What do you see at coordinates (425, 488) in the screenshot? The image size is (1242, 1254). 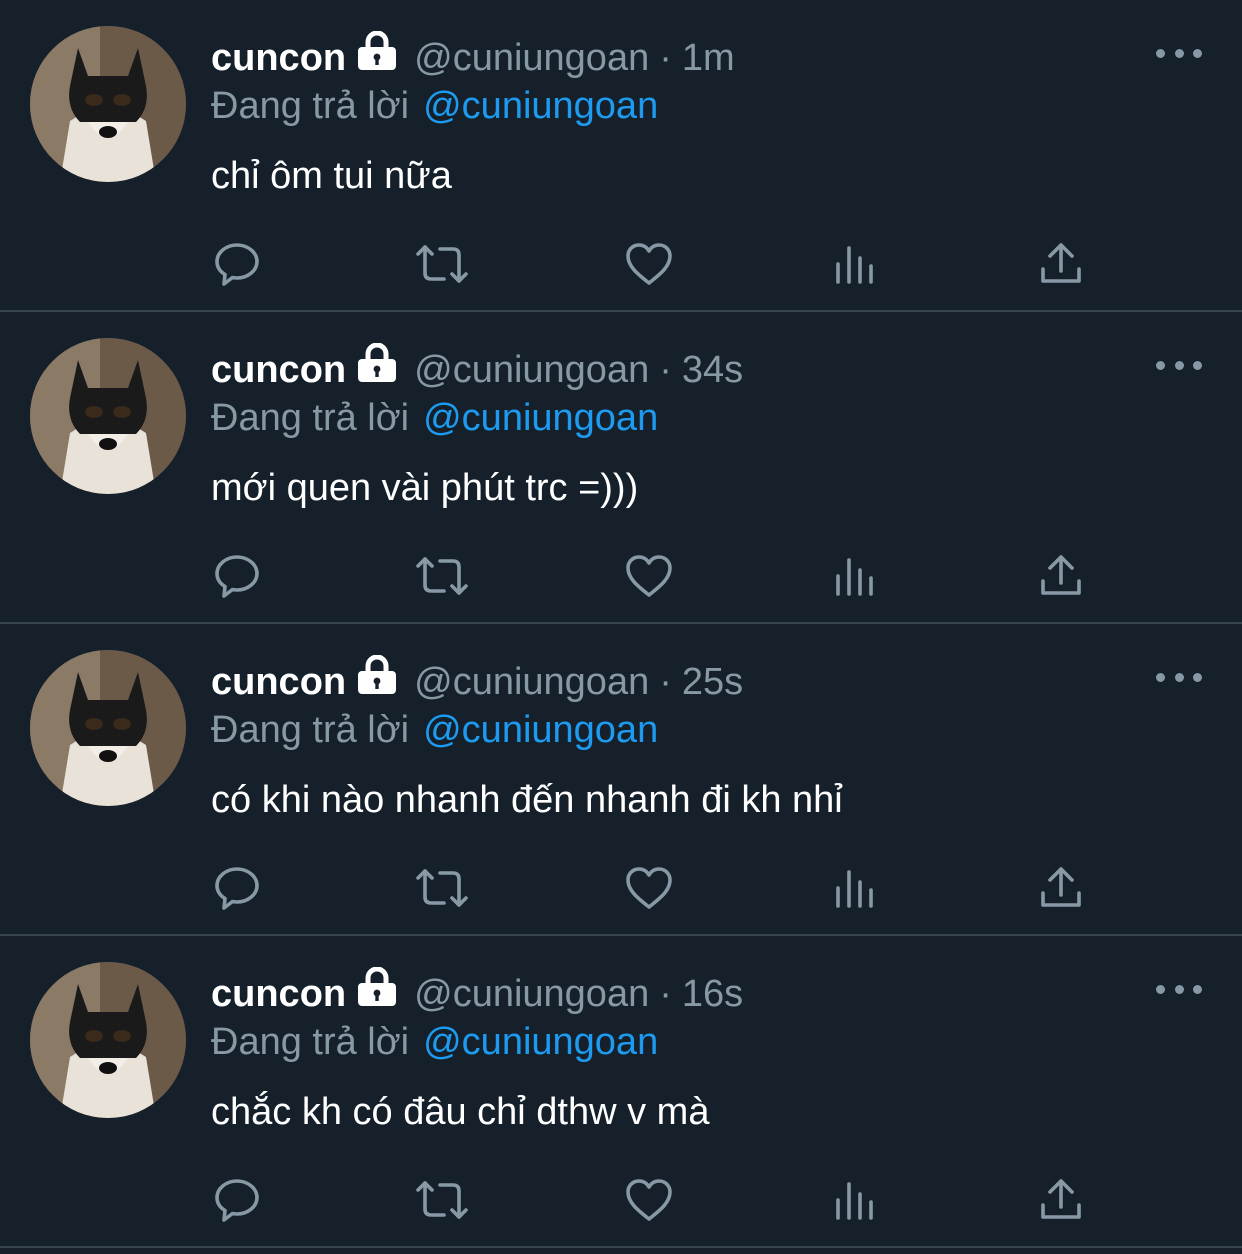 I see `tweet-text: mới quen vài phút trc =)))` at bounding box center [425, 488].